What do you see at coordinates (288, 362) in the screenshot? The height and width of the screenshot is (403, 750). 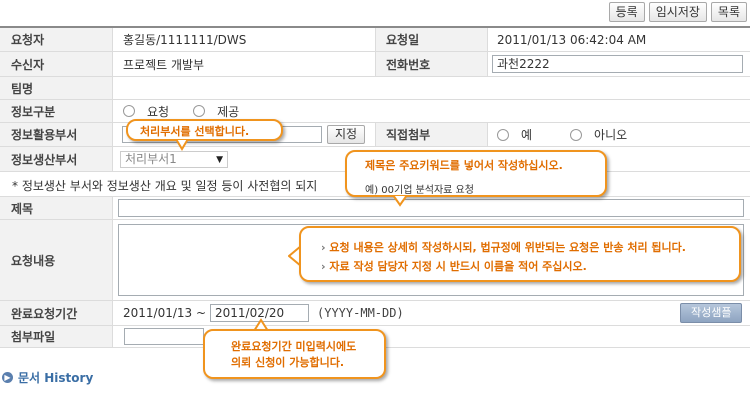 I see `due-hint-line2: 의뢰 신청이 가능합니다.` at bounding box center [288, 362].